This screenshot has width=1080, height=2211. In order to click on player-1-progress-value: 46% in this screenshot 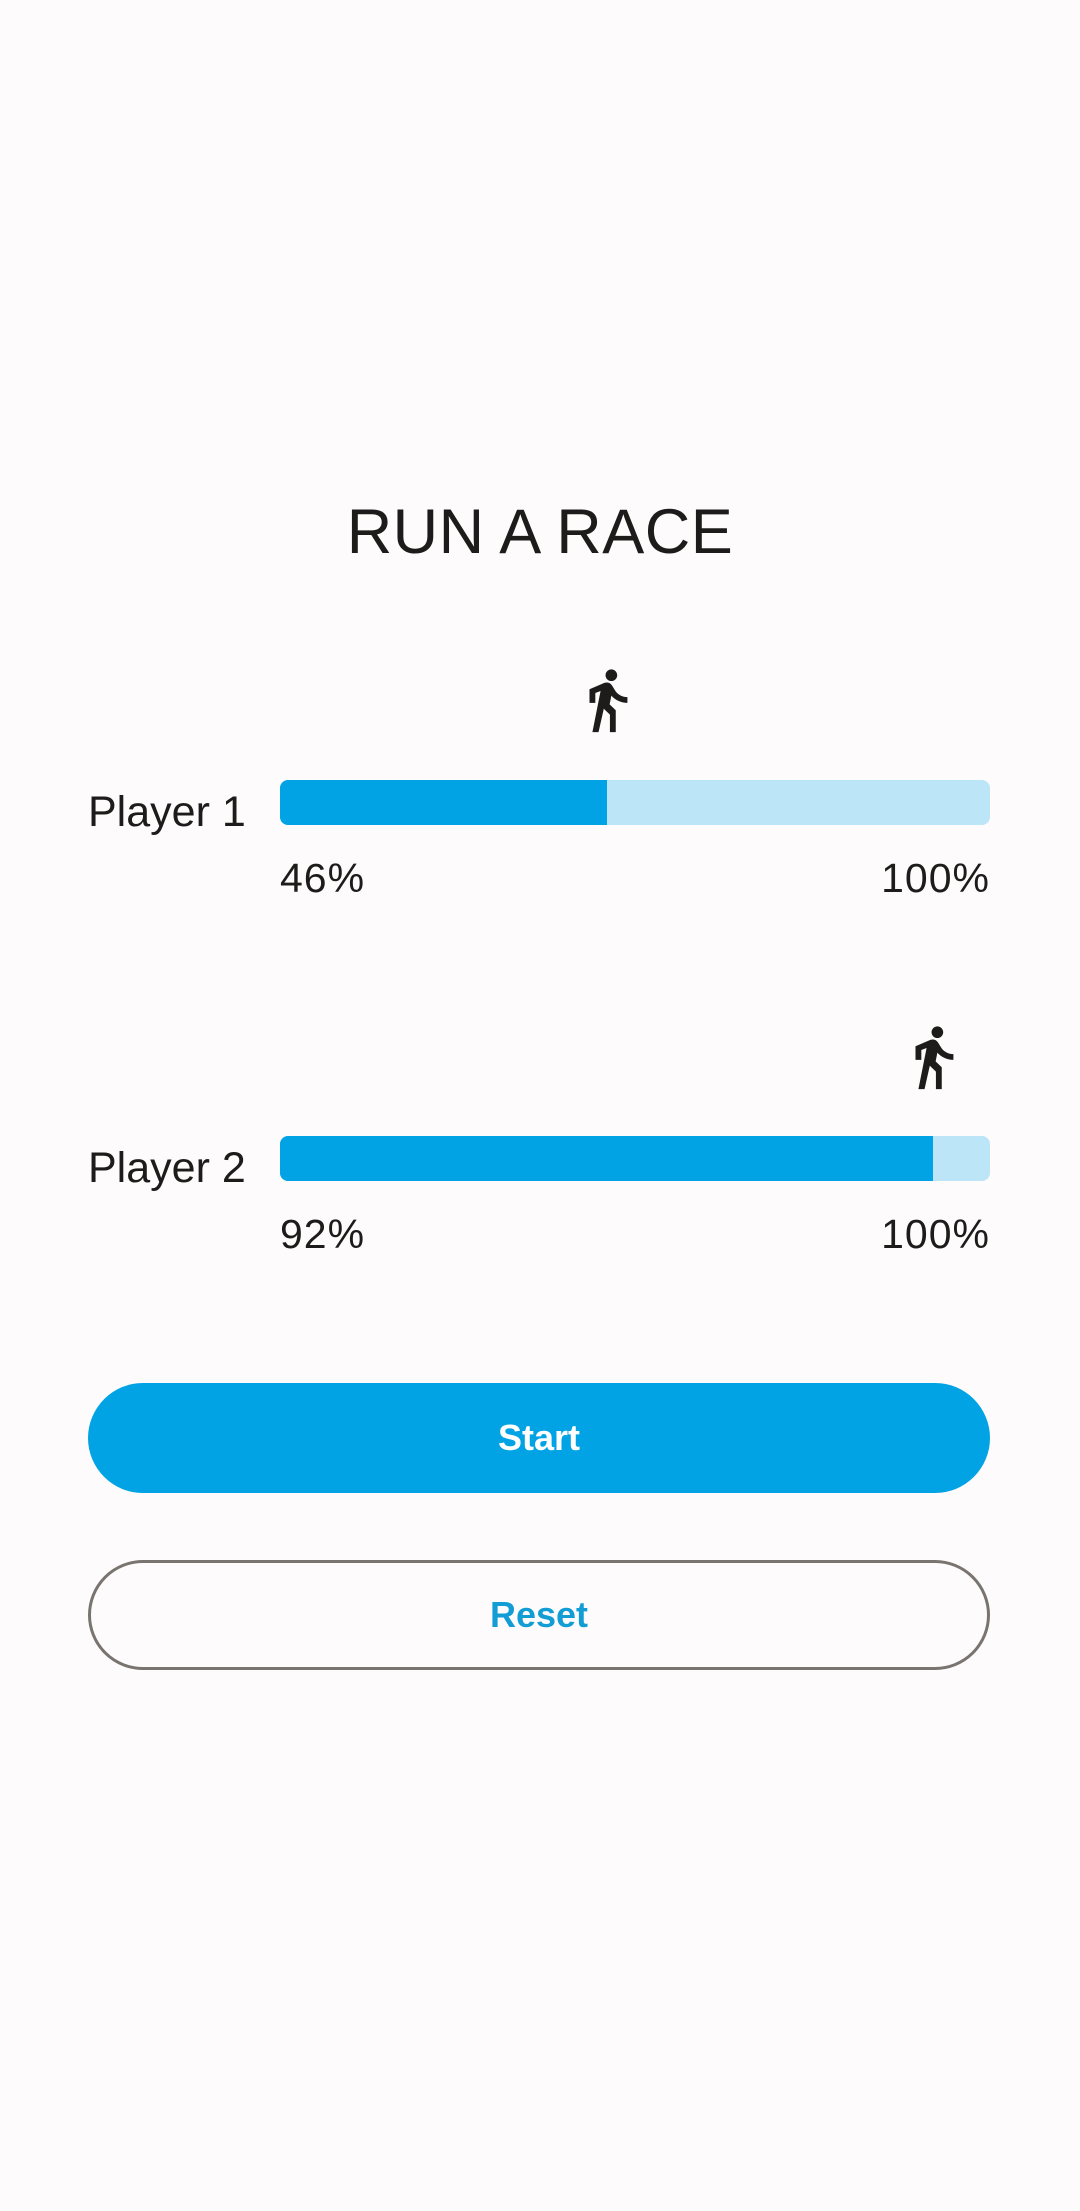, I will do `click(323, 878)`.